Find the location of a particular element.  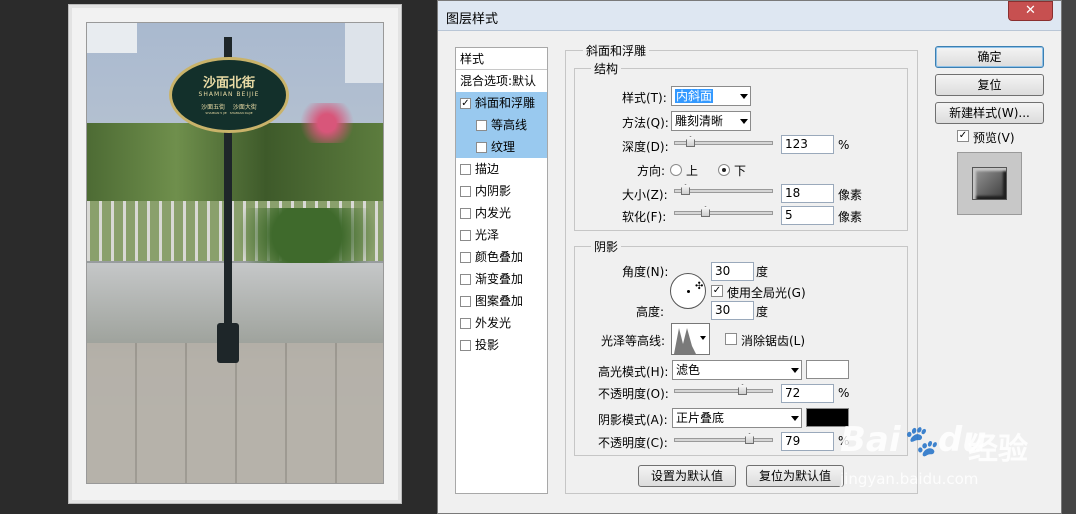

altitude-label: 高度: is located at coordinates (650, 312).